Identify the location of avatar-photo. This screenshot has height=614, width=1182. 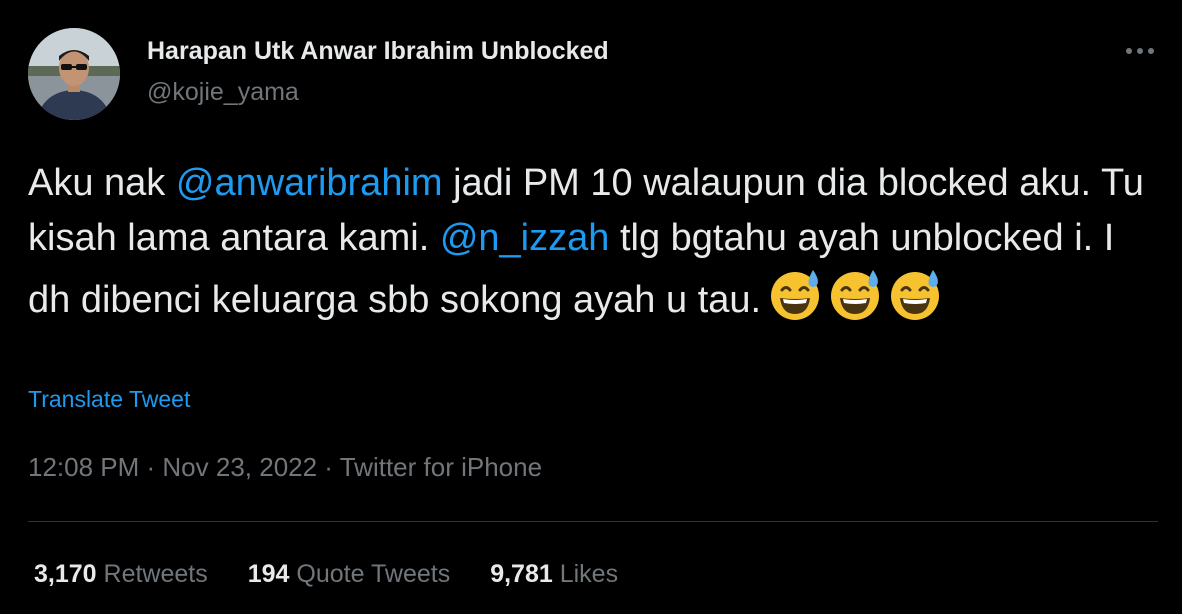
(74, 74).